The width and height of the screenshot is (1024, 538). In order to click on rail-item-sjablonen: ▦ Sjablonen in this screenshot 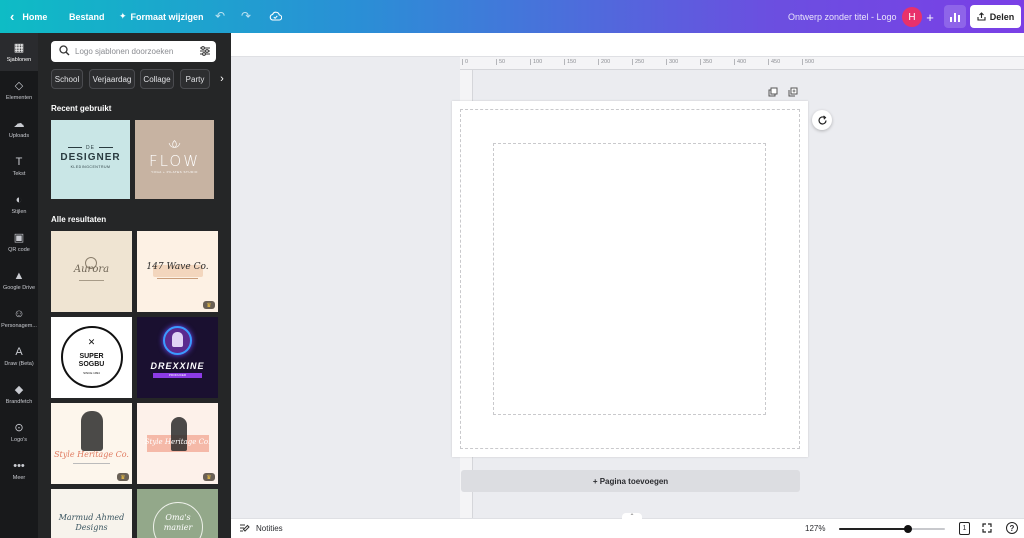, I will do `click(19, 52)`.